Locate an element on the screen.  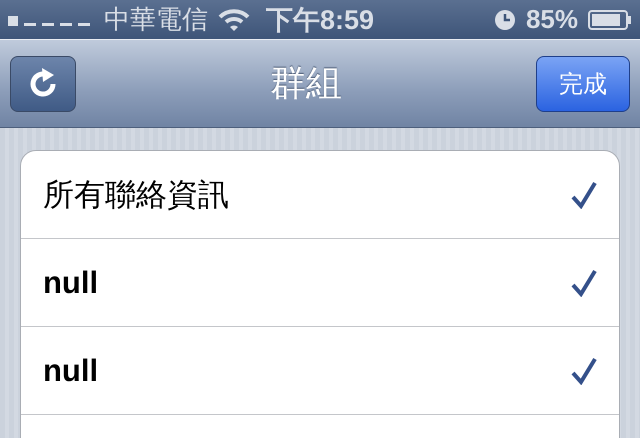
group-label: 所有聯絡資訊 is located at coordinates (136, 195).